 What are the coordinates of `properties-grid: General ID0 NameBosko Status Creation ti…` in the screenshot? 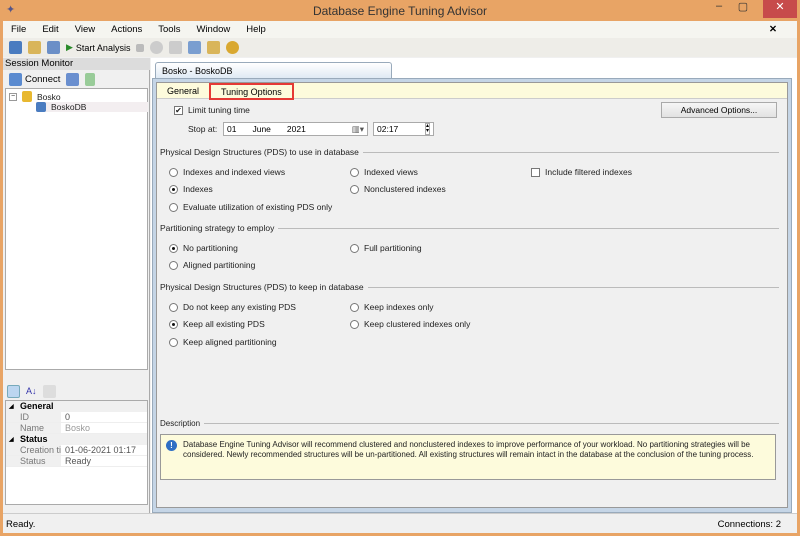 It's located at (76, 452).